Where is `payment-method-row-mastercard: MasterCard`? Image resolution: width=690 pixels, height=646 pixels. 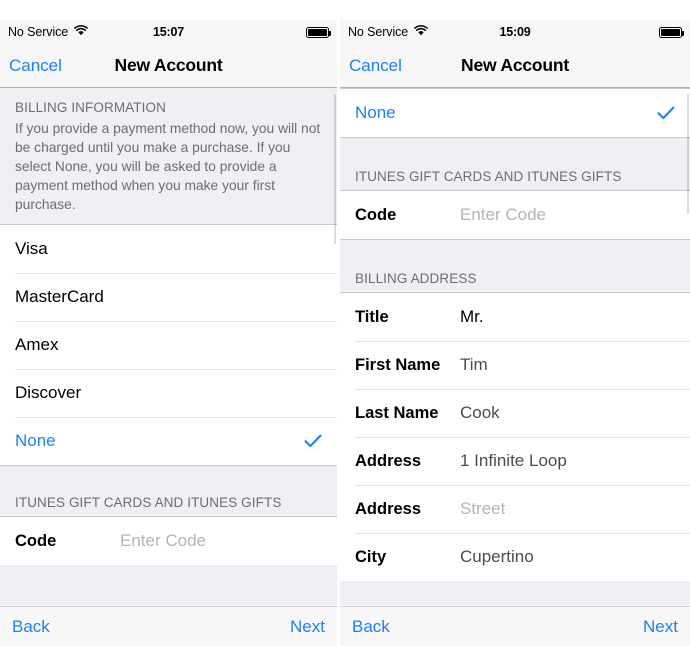
payment-method-row-mastercard: MasterCard is located at coordinates (168, 297).